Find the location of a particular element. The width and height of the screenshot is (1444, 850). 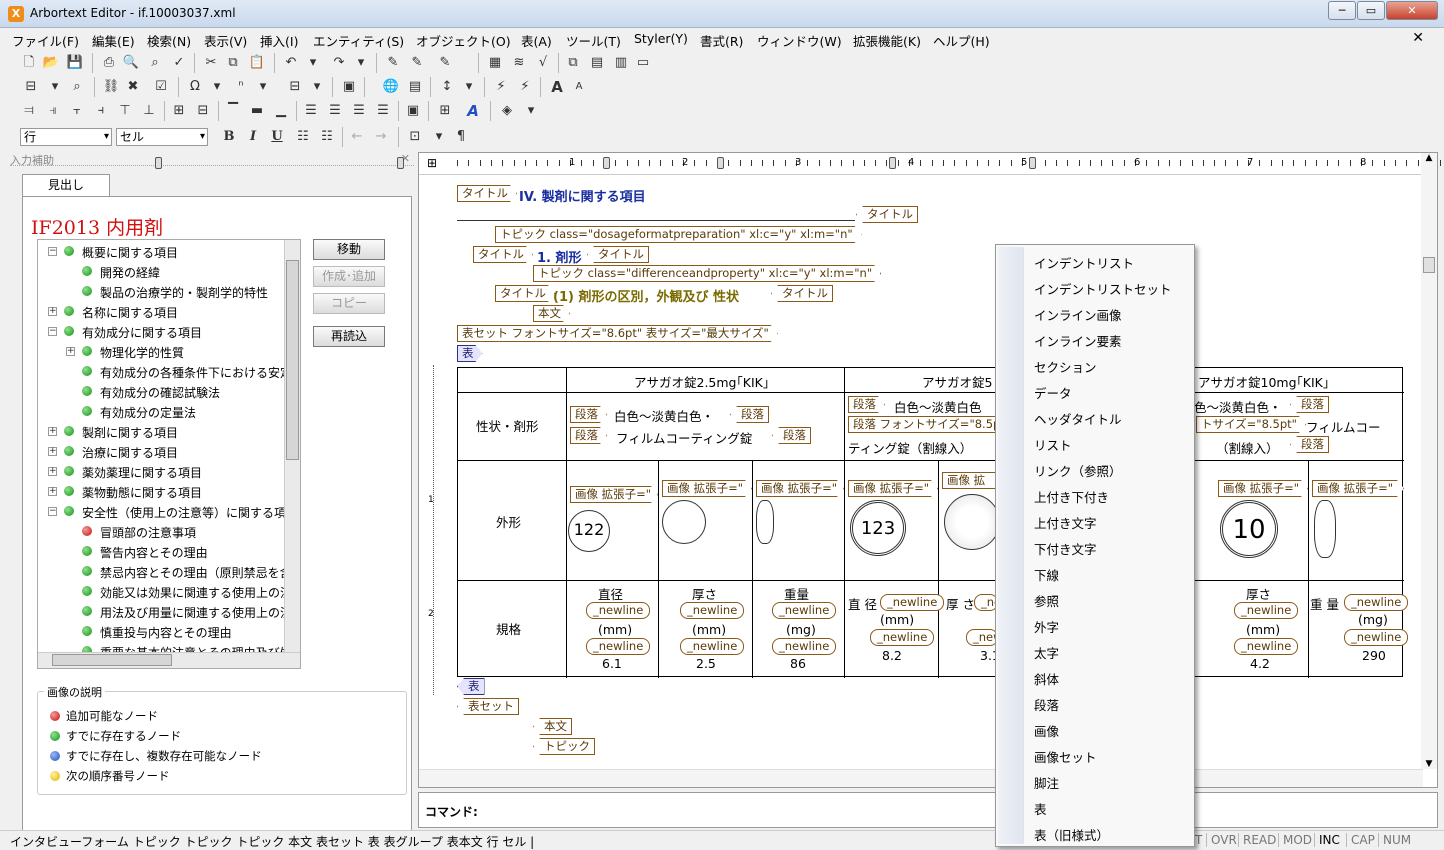

scroll-down-icon: ▼ is located at coordinates (1429, 764).